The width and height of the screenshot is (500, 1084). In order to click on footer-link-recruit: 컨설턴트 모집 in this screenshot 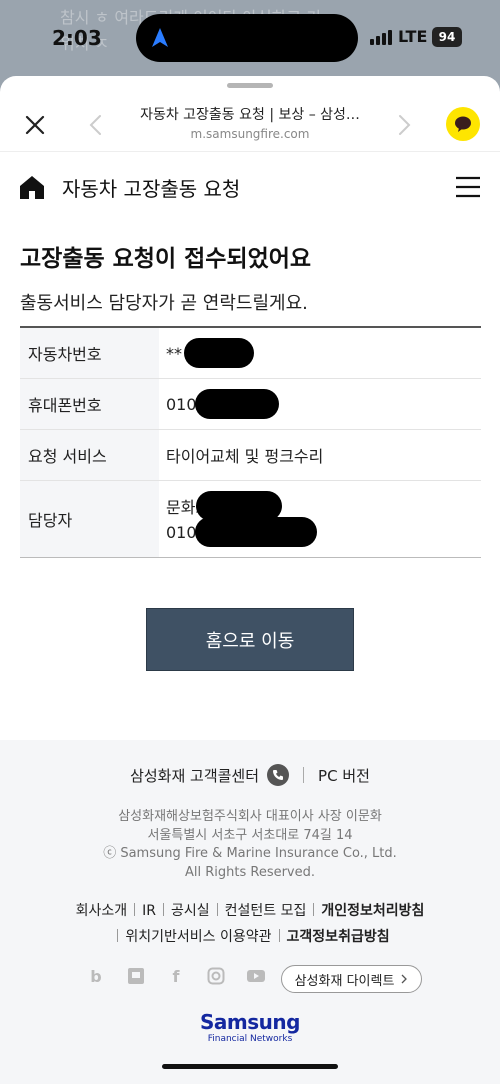, I will do `click(266, 910)`.